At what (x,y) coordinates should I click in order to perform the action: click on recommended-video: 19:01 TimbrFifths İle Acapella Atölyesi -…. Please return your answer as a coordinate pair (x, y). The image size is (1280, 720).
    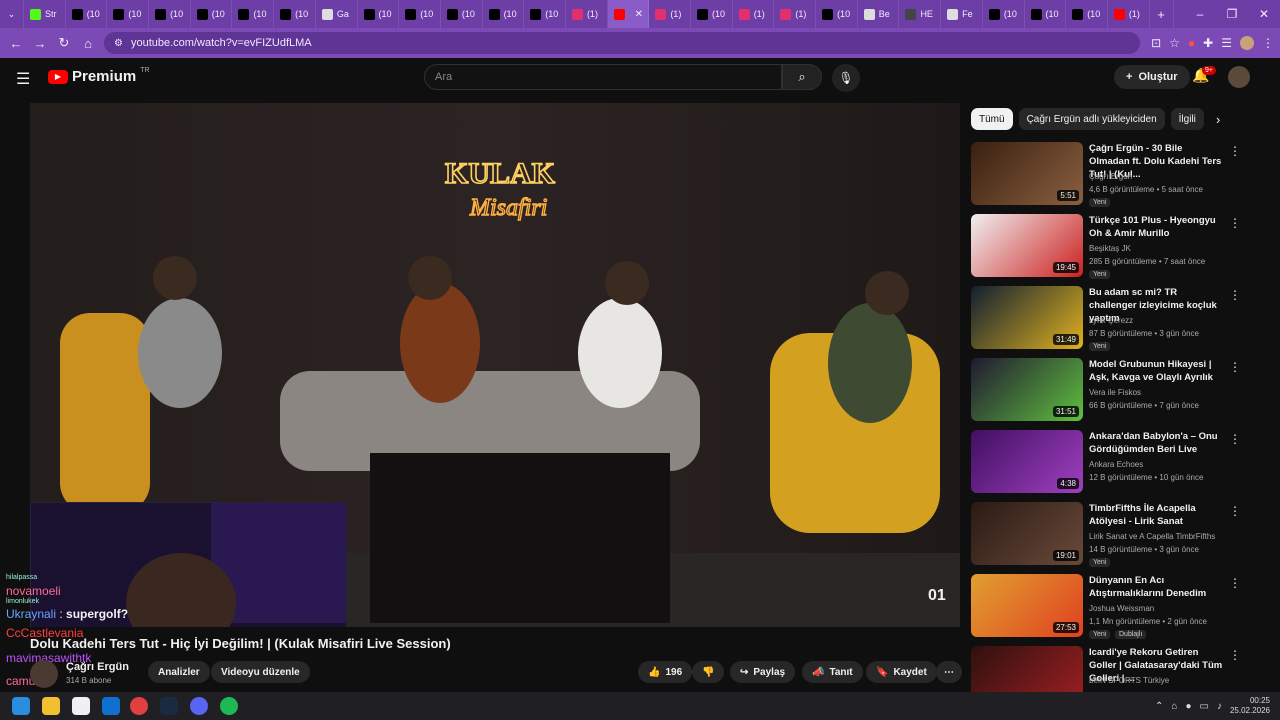
    Looking at the image, I should click on (1121, 535).